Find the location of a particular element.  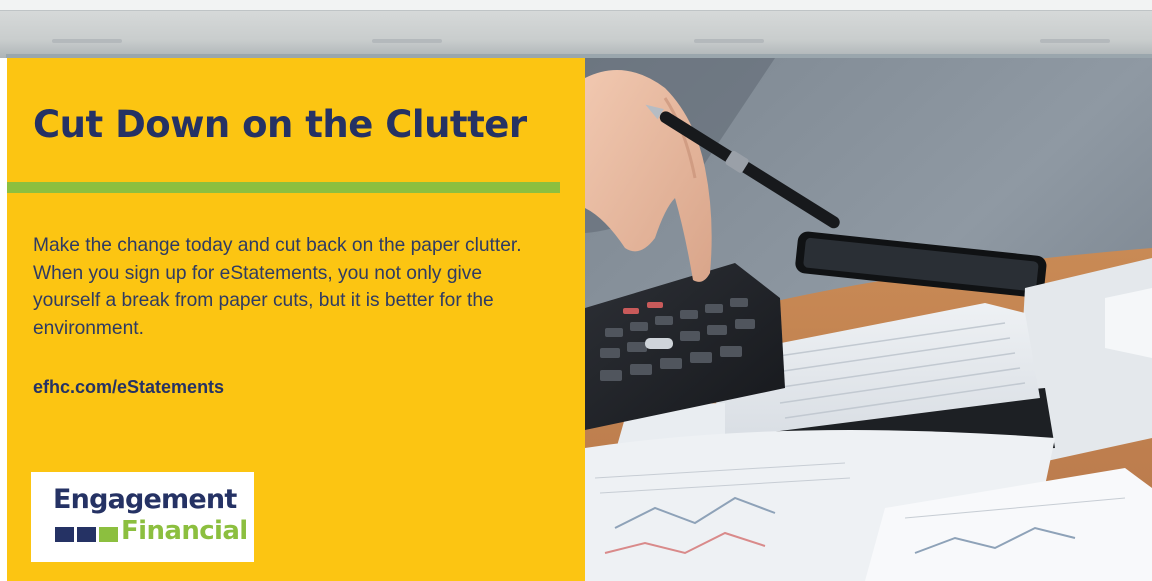

engagement-financial-logo: Engagement Financial is located at coordinates (142, 517).